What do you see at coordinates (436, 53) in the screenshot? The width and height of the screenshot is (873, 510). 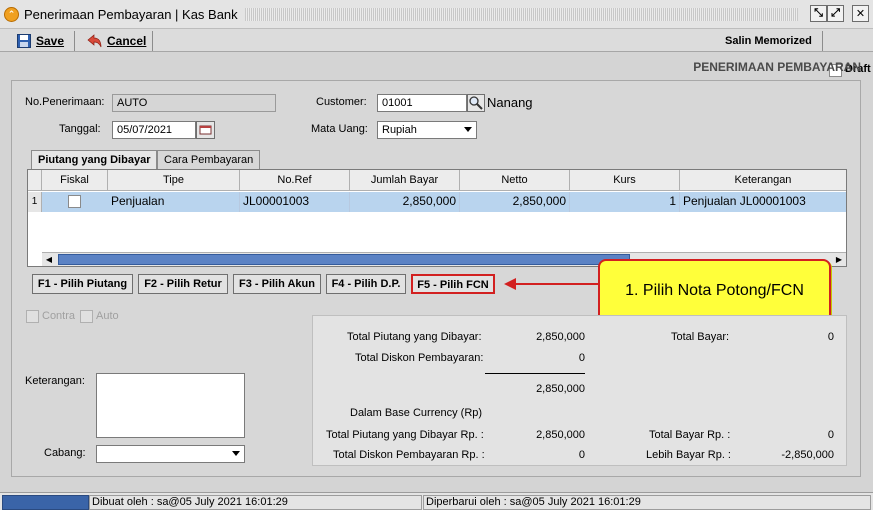 I see `toolbar: Save Cancel Salin Memorized Draft` at bounding box center [436, 53].